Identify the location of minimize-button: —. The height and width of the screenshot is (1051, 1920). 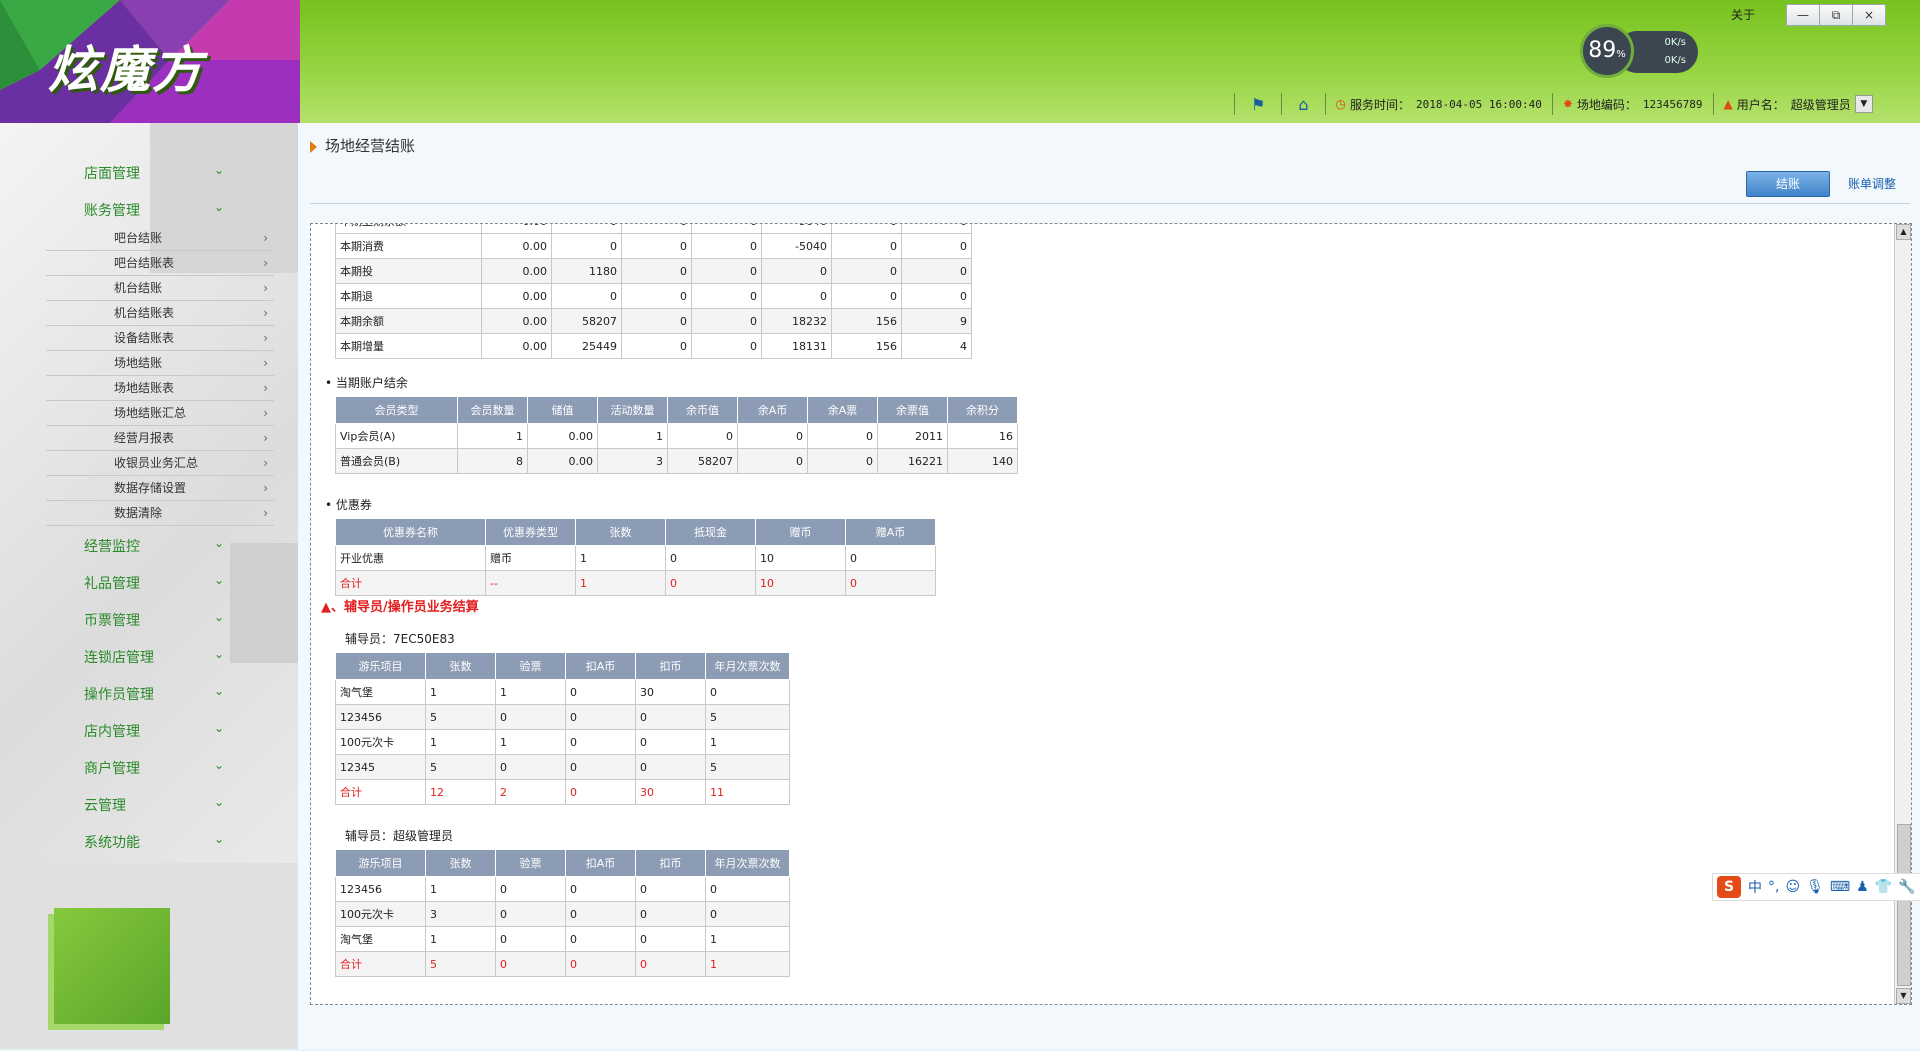
(1803, 15).